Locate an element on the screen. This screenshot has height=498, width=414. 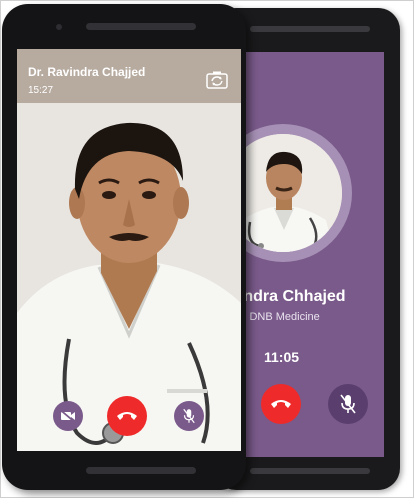
call-header: Dr. Ravindra Chajjed 15:27 is located at coordinates (129, 76).